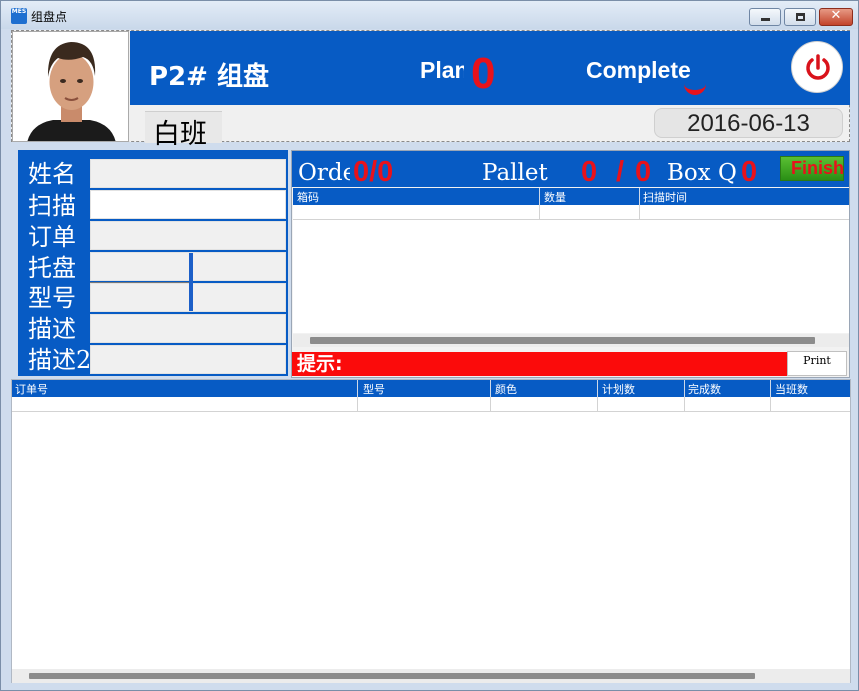  What do you see at coordinates (31, 389) in the screenshot?
I see `order-grid-col-order-no: 订单号` at bounding box center [31, 389].